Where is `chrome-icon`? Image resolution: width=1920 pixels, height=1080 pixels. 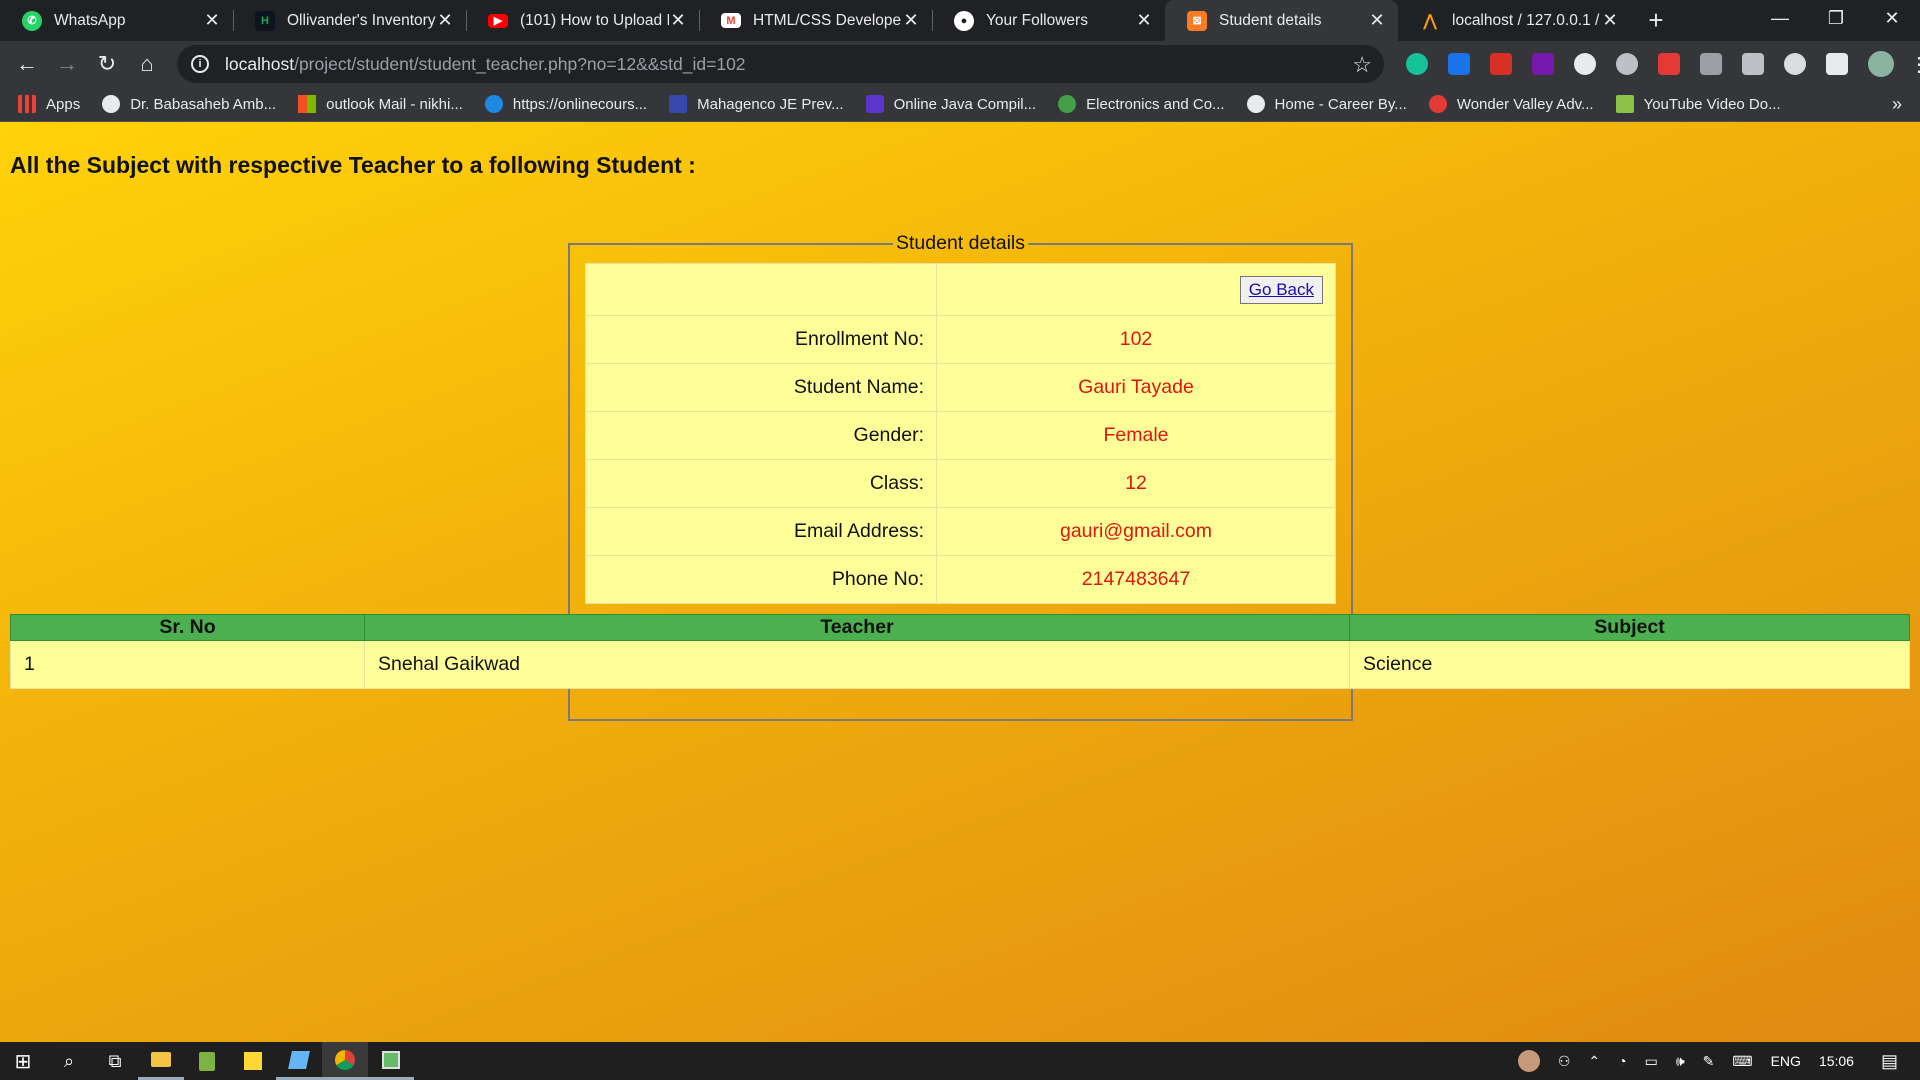 chrome-icon is located at coordinates (345, 1061).